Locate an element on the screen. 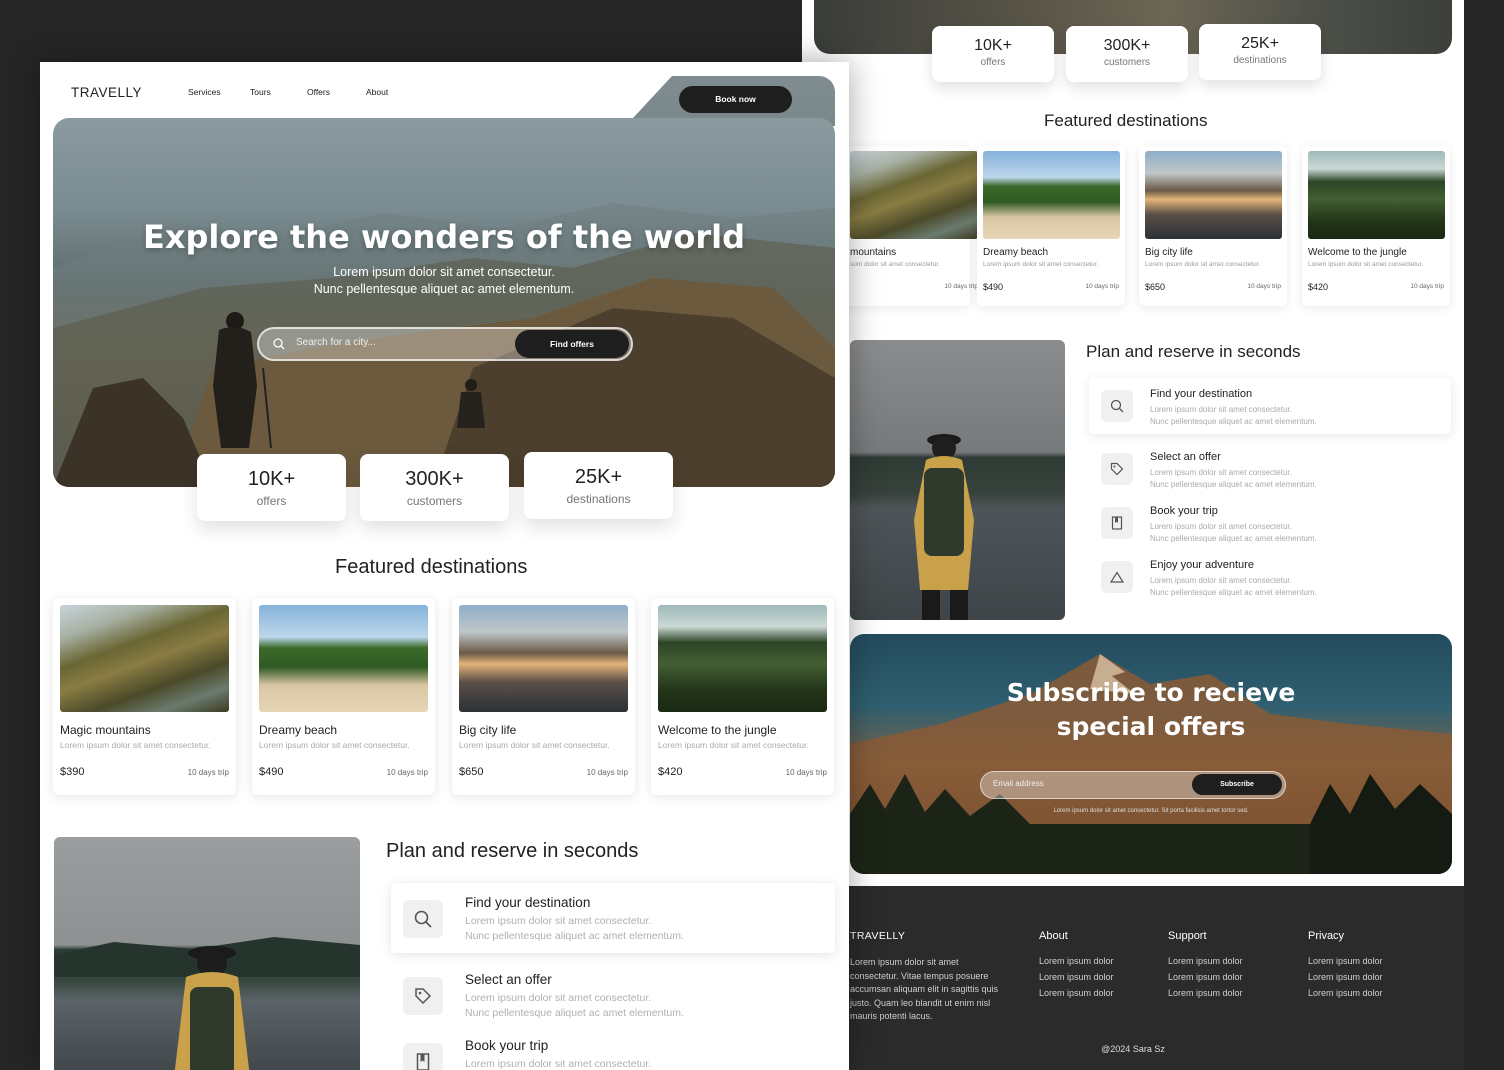 This screenshot has height=1070, width=1504. bookmark-icon is located at coordinates (1117, 523).